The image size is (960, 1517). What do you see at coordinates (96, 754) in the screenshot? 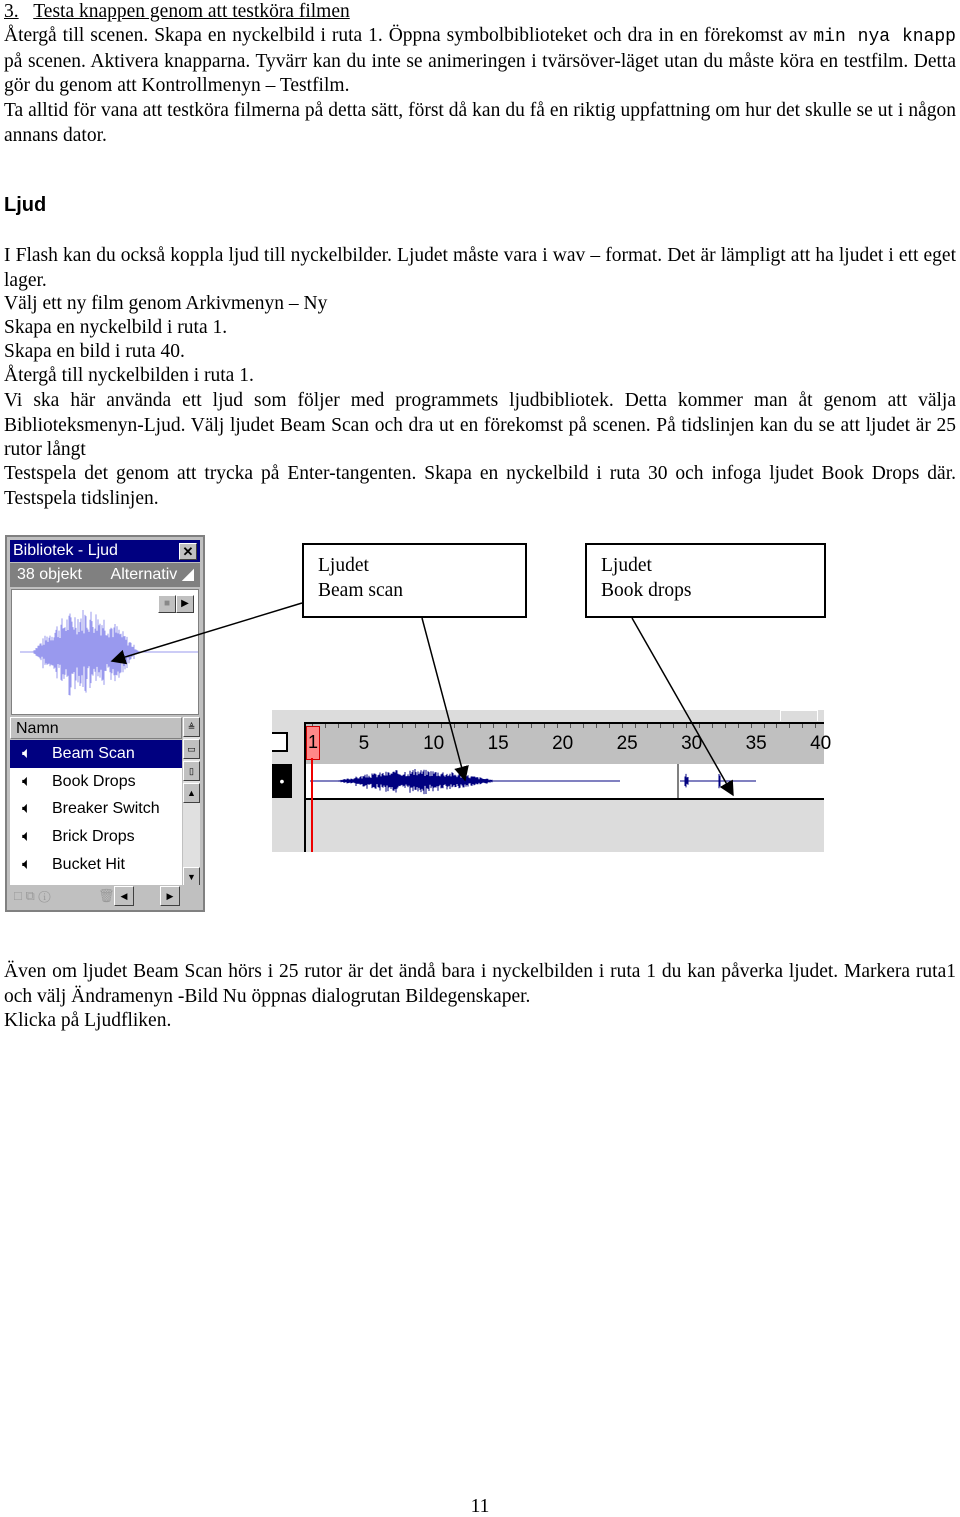
I see `list-item: 🔈︎ Beam Scan` at bounding box center [96, 754].